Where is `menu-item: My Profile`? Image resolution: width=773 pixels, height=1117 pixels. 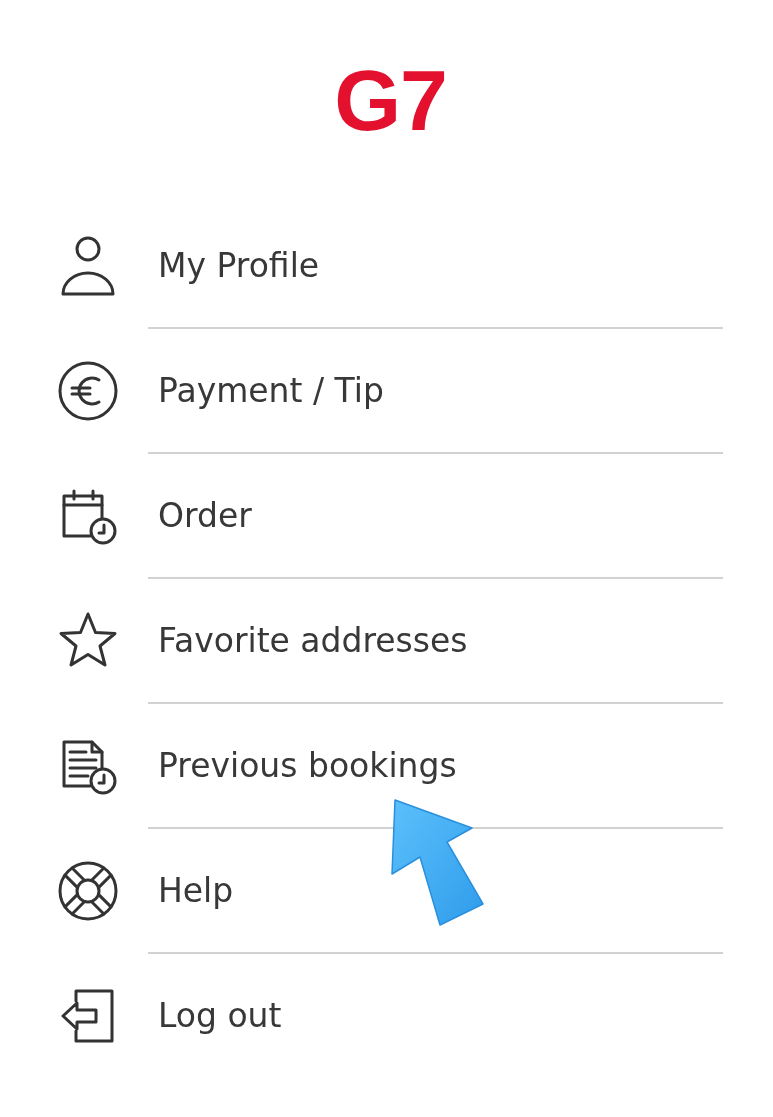 menu-item: My Profile is located at coordinates (386, 265).